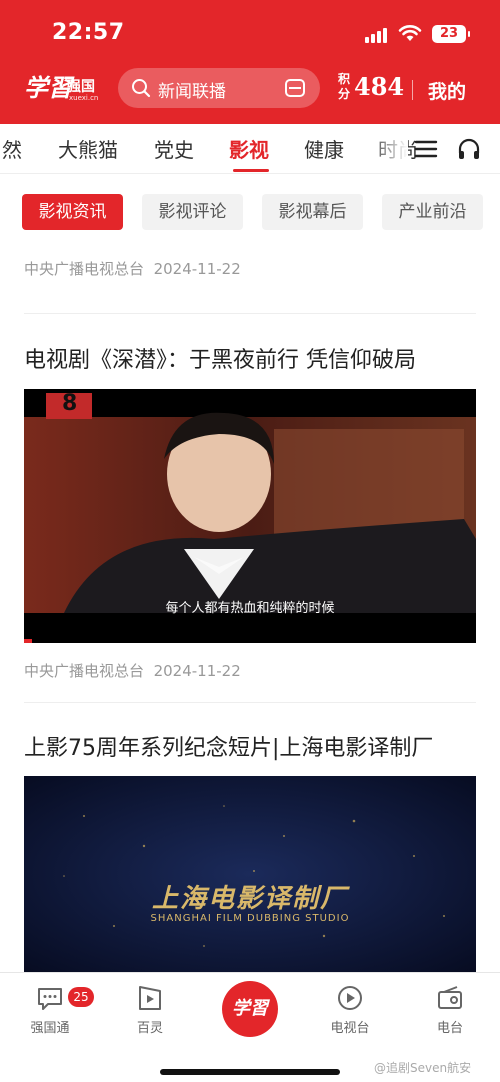  I want to click on watermark: @追剧Seven航安, so click(423, 1068).